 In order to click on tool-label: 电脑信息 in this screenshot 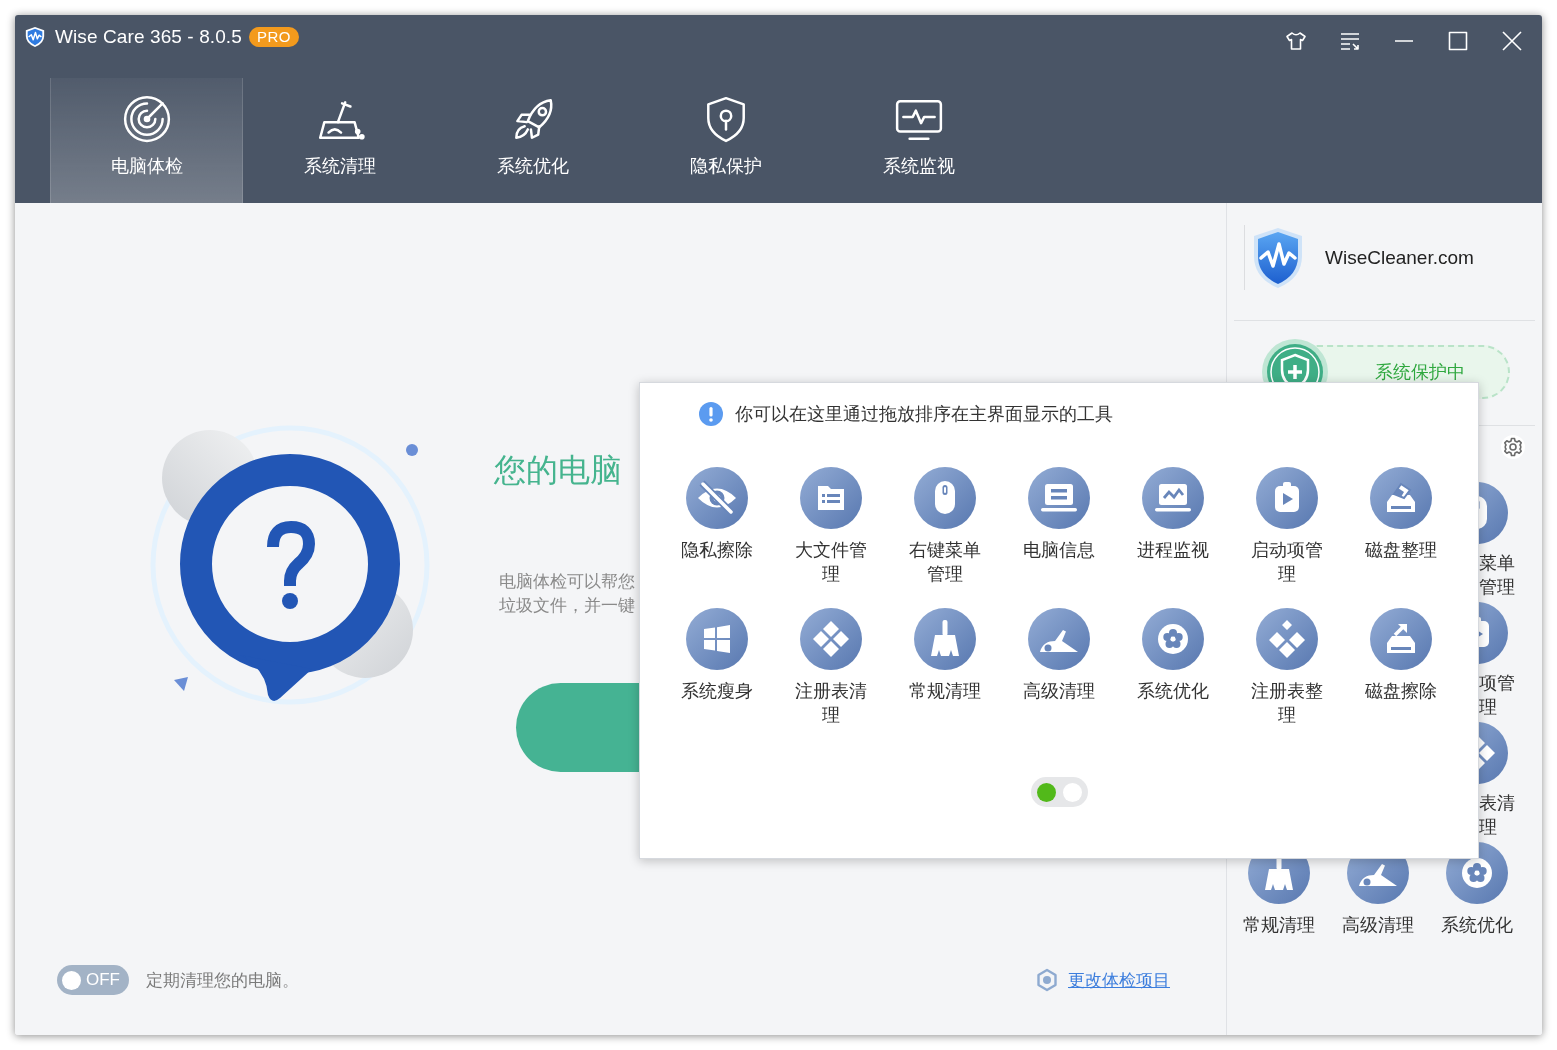, I will do `click(1059, 550)`.